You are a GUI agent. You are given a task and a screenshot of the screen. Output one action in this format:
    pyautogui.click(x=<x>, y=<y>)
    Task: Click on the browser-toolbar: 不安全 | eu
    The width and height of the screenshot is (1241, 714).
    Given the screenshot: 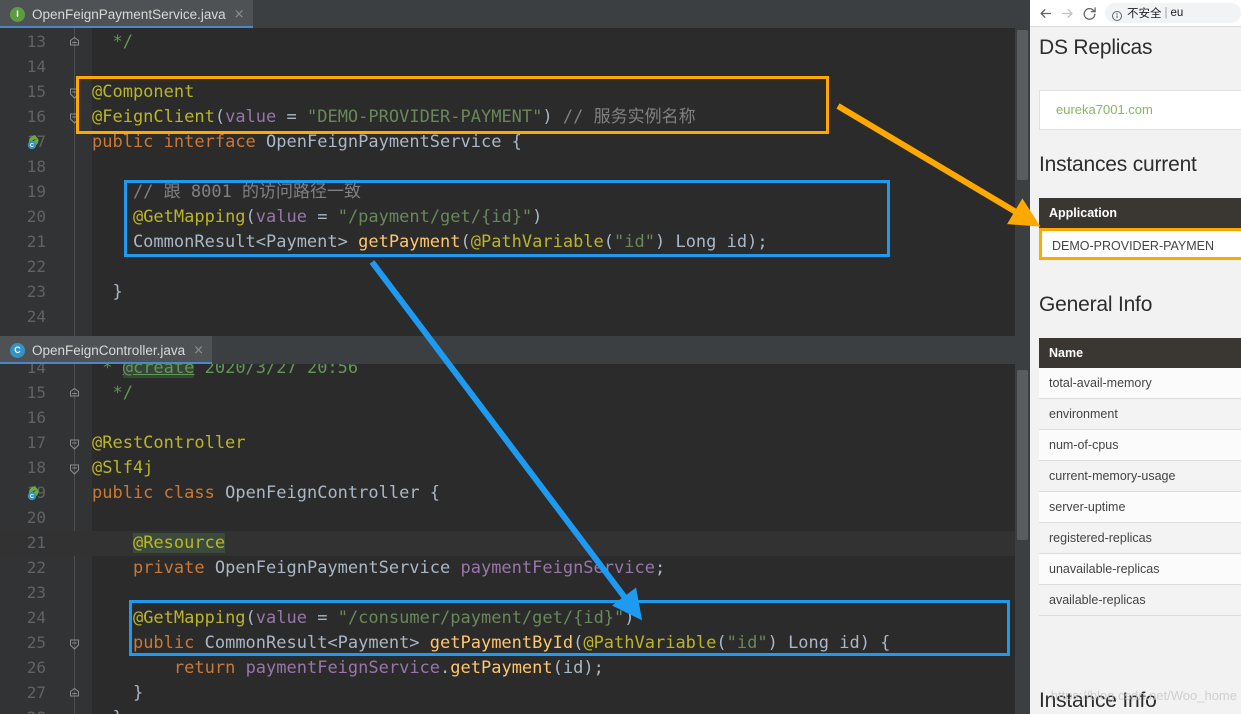 What is the action you would take?
    pyautogui.click(x=1135, y=13)
    